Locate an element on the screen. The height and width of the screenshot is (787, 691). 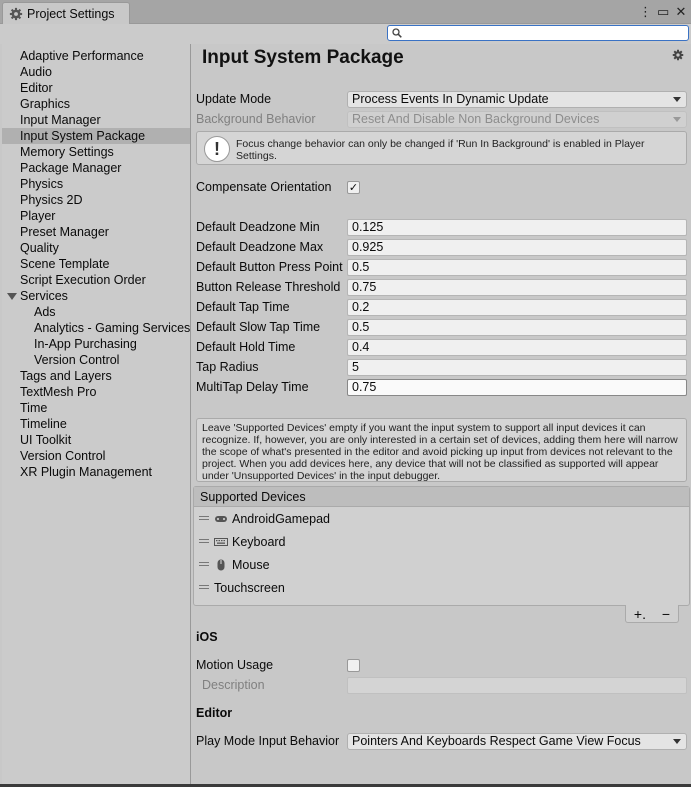
sidebar-item: Input Manager is located at coordinates (96, 120).